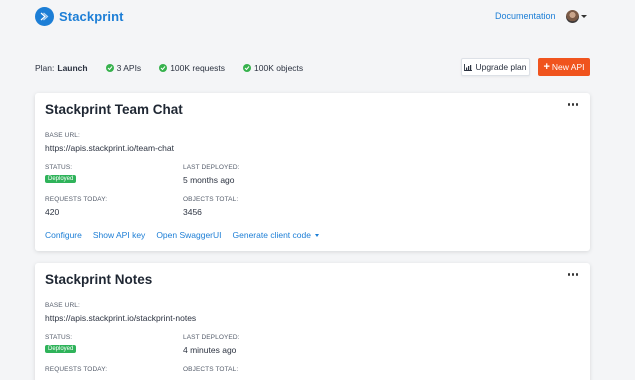 Image resolution: width=635 pixels, height=380 pixels. I want to click on plan-name: Launch, so click(72, 68).